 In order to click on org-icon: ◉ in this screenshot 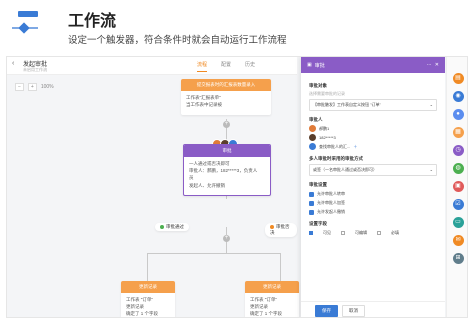, I will do `click(458, 96)`.